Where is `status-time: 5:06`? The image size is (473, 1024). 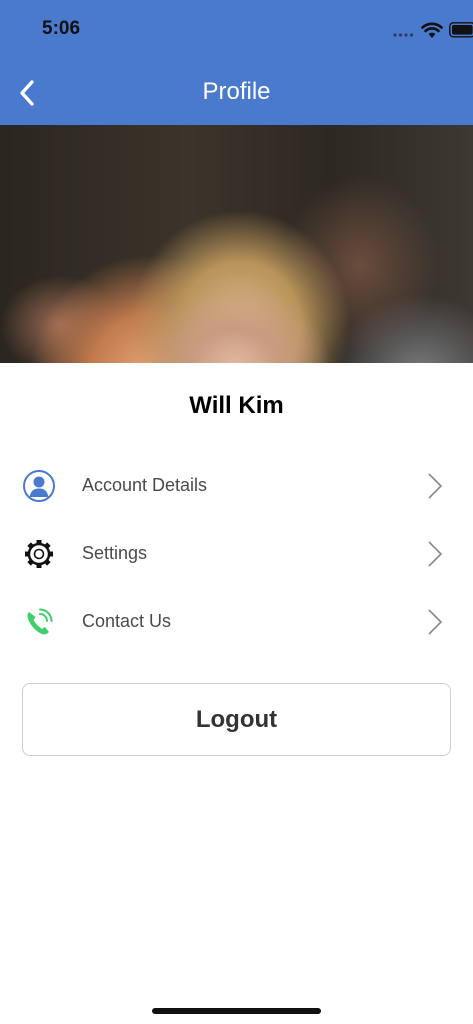 status-time: 5:06 is located at coordinates (61, 28).